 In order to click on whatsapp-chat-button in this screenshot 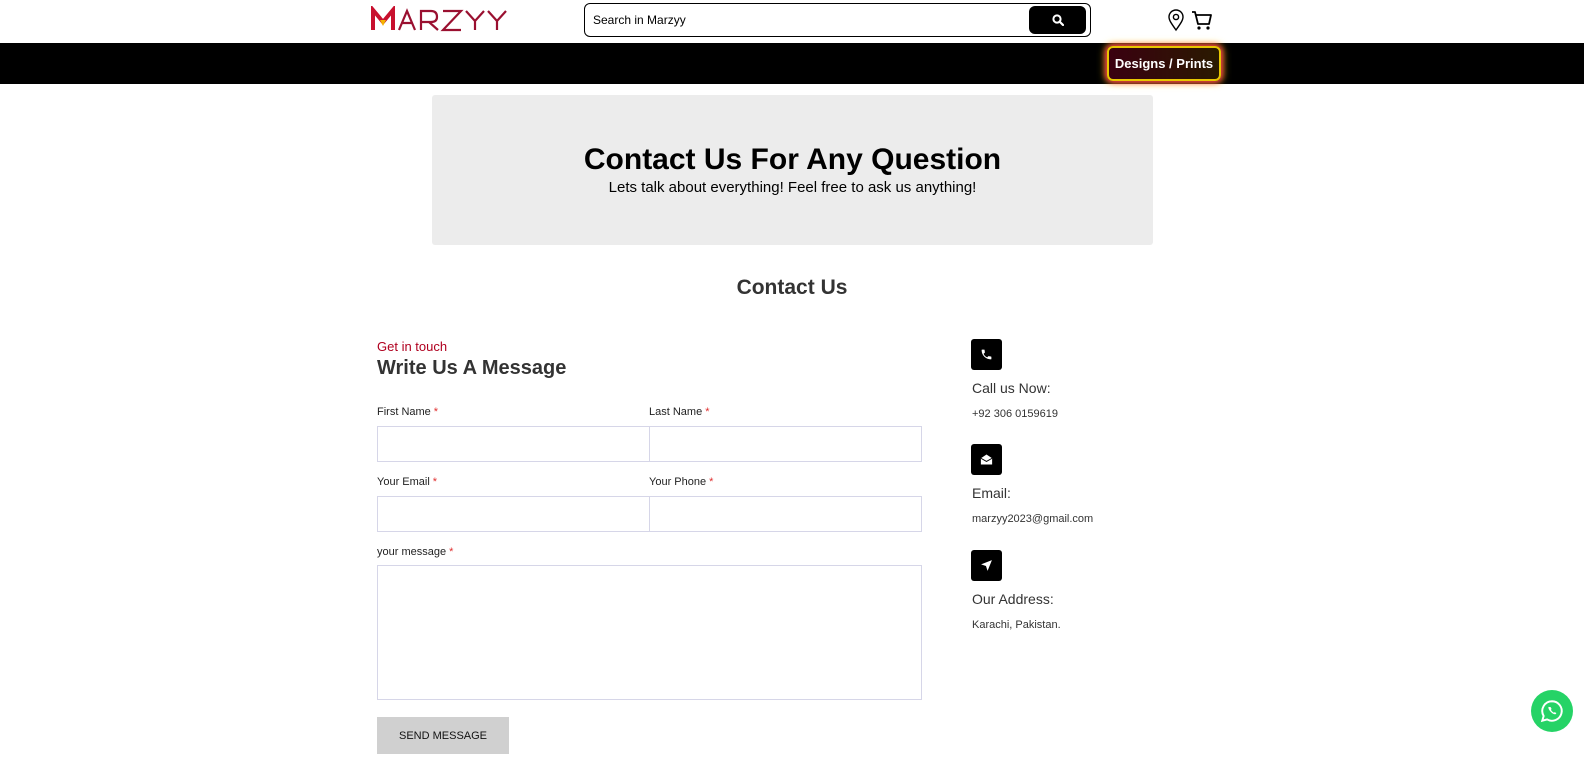, I will do `click(1552, 711)`.